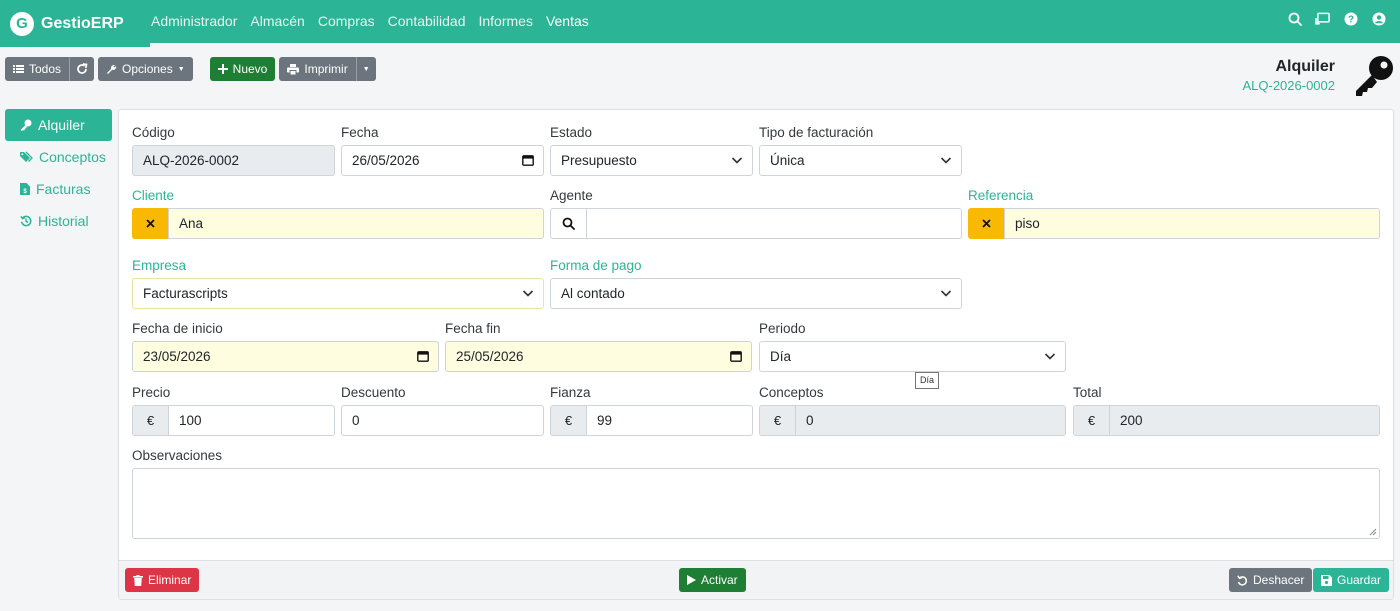  Describe the element at coordinates (930, 420) in the screenshot. I see `conceptos-input: 0` at that location.